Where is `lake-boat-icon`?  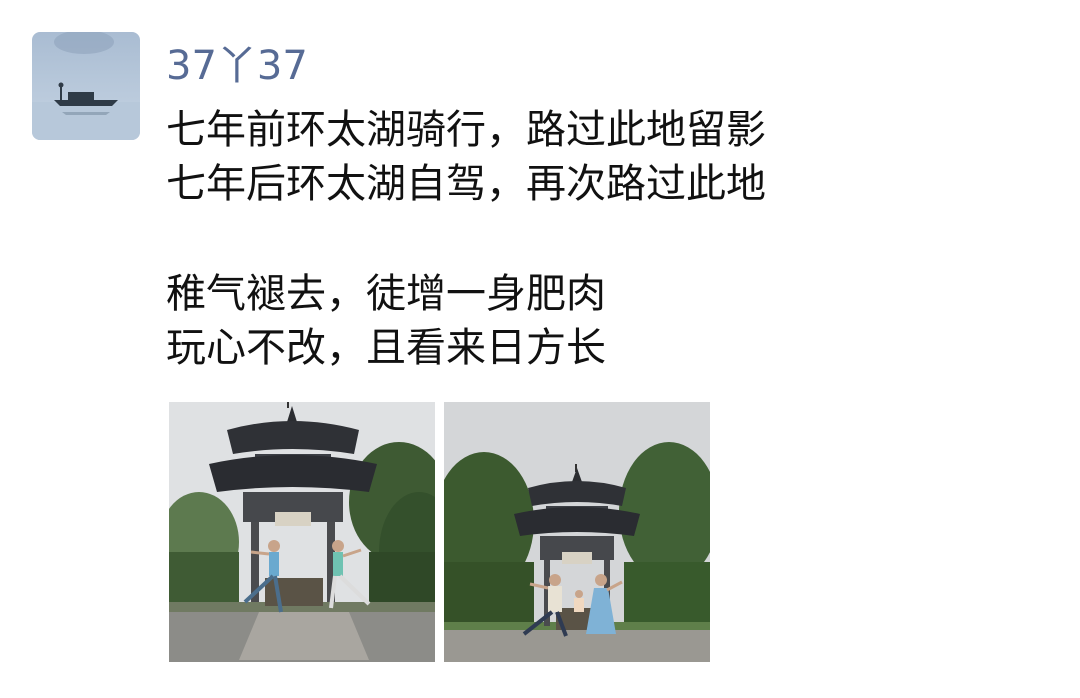
lake-boat-icon is located at coordinates (86, 86).